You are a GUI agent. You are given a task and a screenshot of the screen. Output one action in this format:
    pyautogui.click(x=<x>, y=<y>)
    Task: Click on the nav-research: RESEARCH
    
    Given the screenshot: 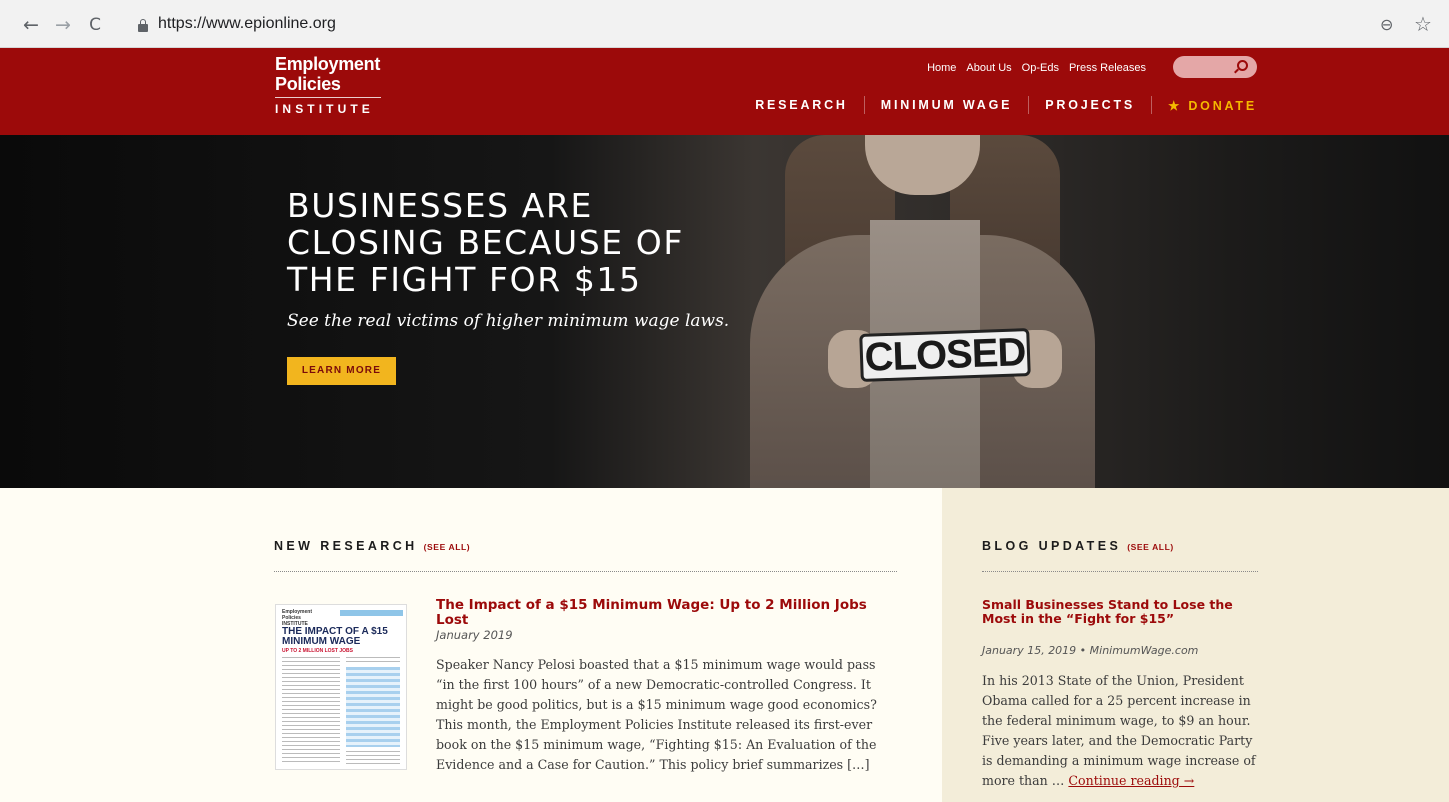 What is the action you would take?
    pyautogui.click(x=801, y=105)
    